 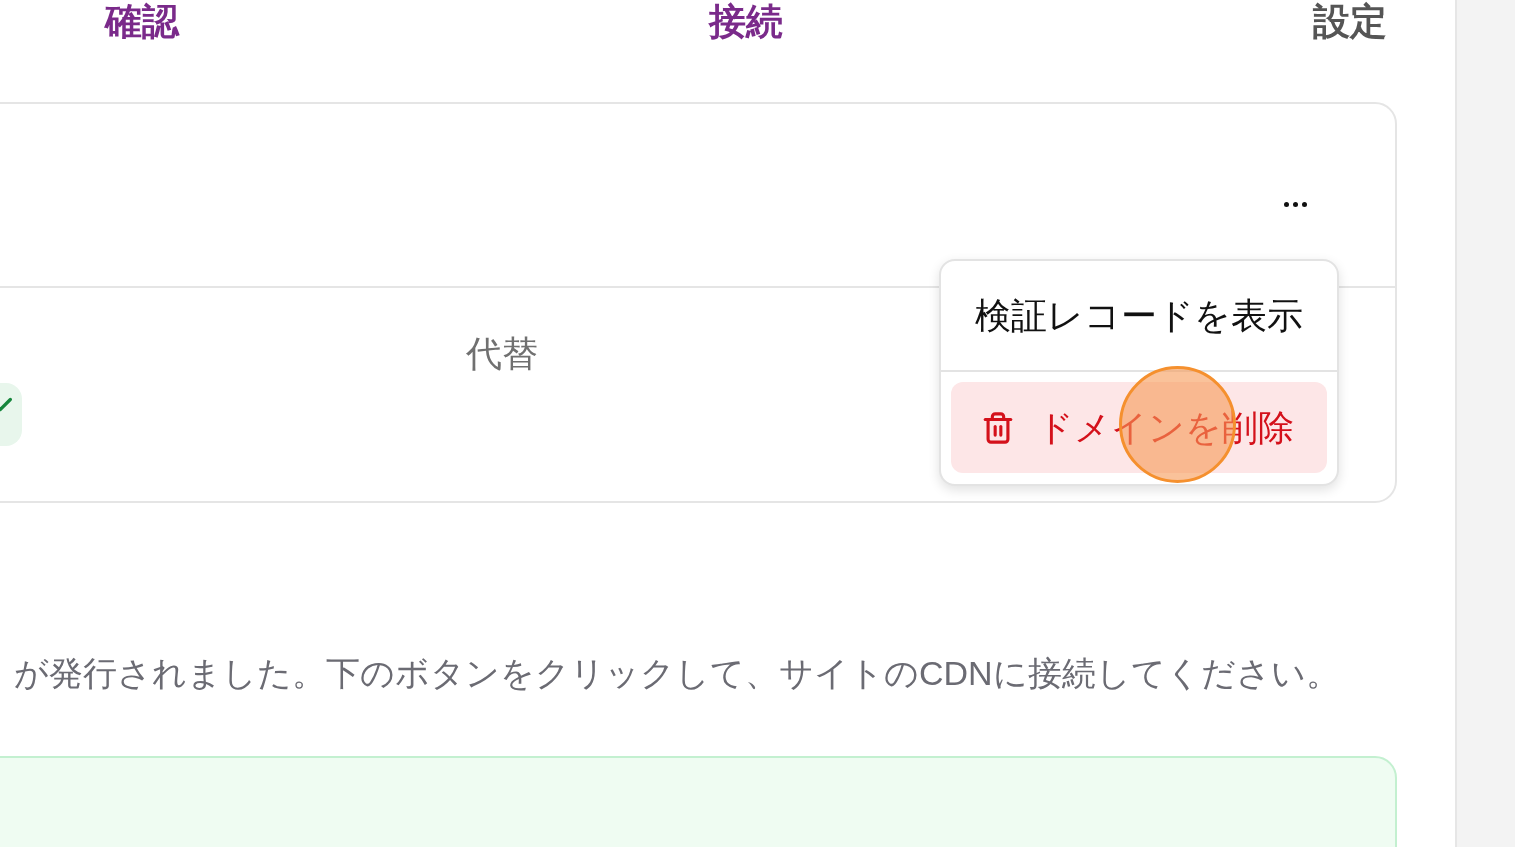 What do you see at coordinates (677, 673) in the screenshot?
I see `message-text: が発行されました。下のボタンをクリックして、サイトのCDNに接続してください。` at bounding box center [677, 673].